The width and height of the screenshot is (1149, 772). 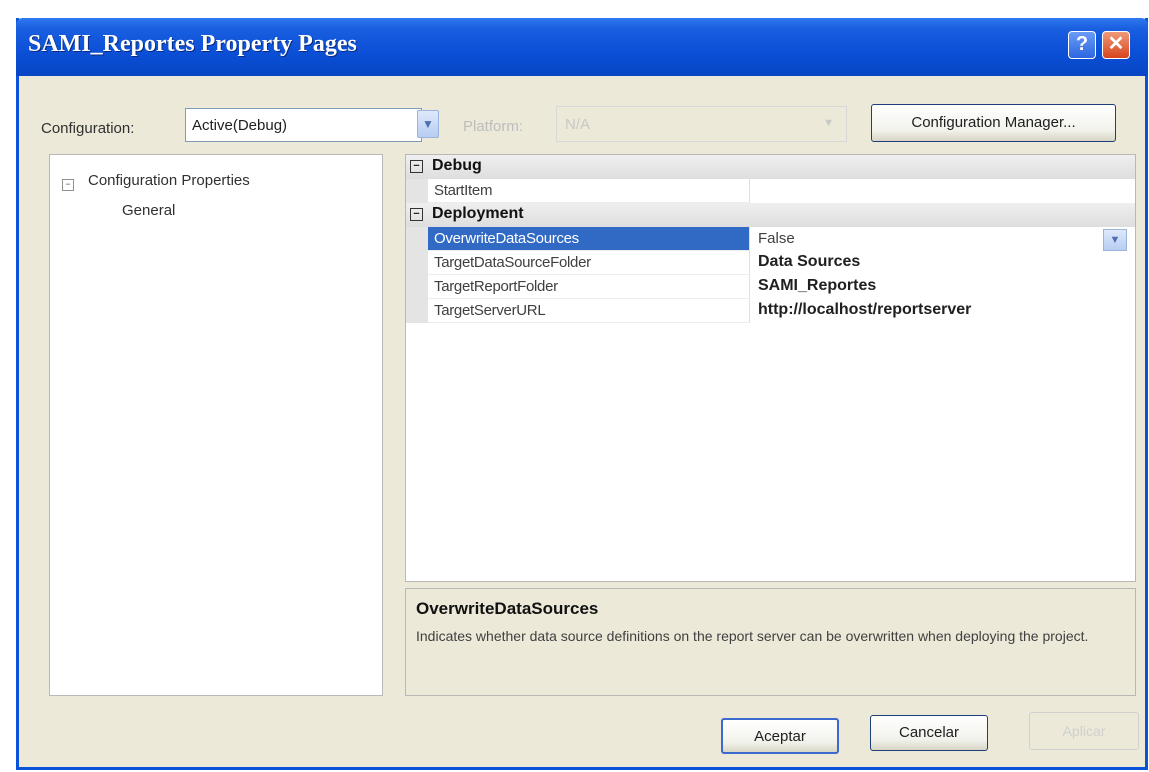 I want to click on property-value: False, so click(x=776, y=238).